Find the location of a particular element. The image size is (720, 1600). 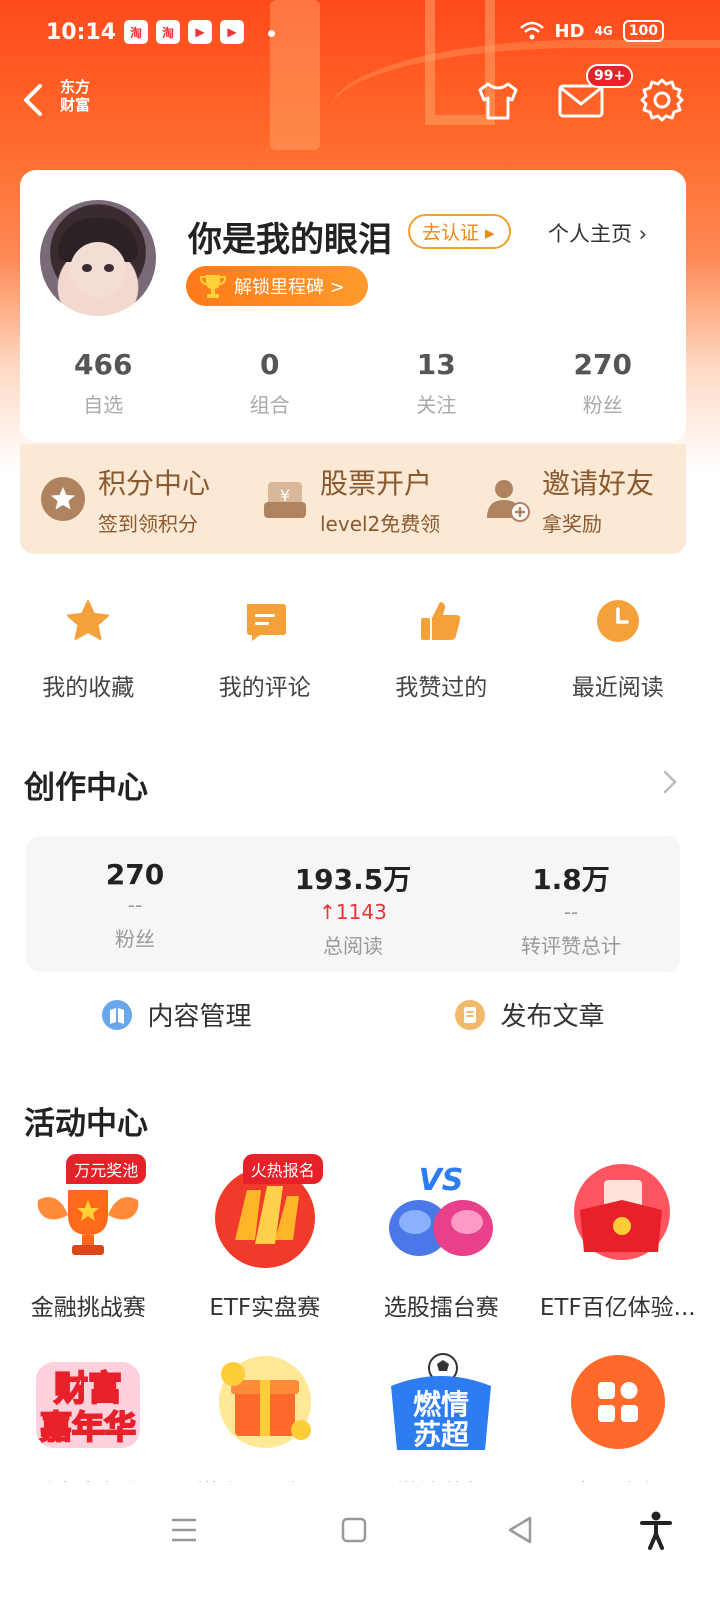

promo-open-account: ¥ 股票开户 level2免费领 is located at coordinates (353, 499).